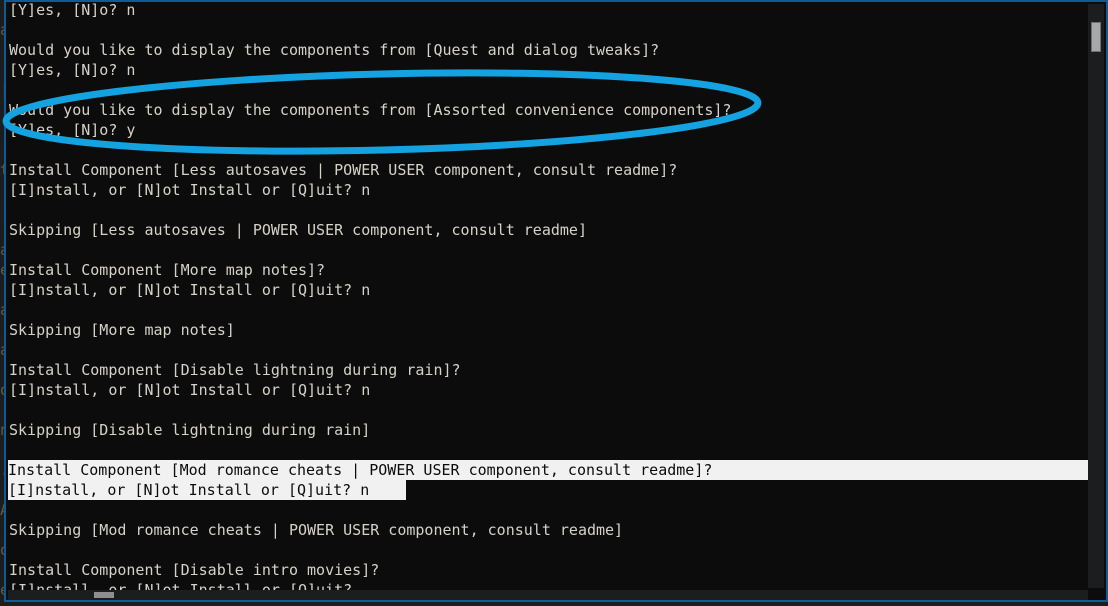 This screenshot has width=1108, height=606. What do you see at coordinates (104, 595) in the screenshot?
I see `horizontal-scrollbar-thumb` at bounding box center [104, 595].